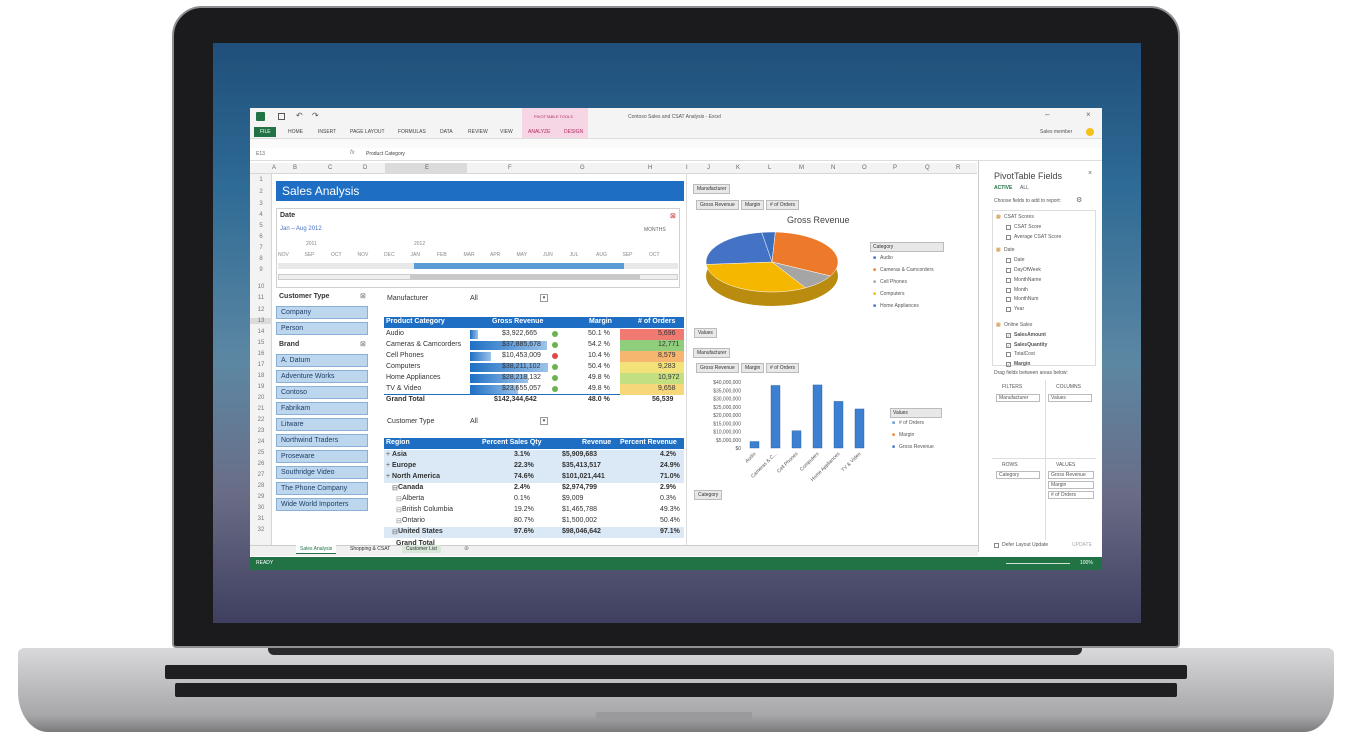 Image resolution: width=1350 pixels, height=739 pixels. I want to click on pie-legend-item: Computers, so click(892, 294).